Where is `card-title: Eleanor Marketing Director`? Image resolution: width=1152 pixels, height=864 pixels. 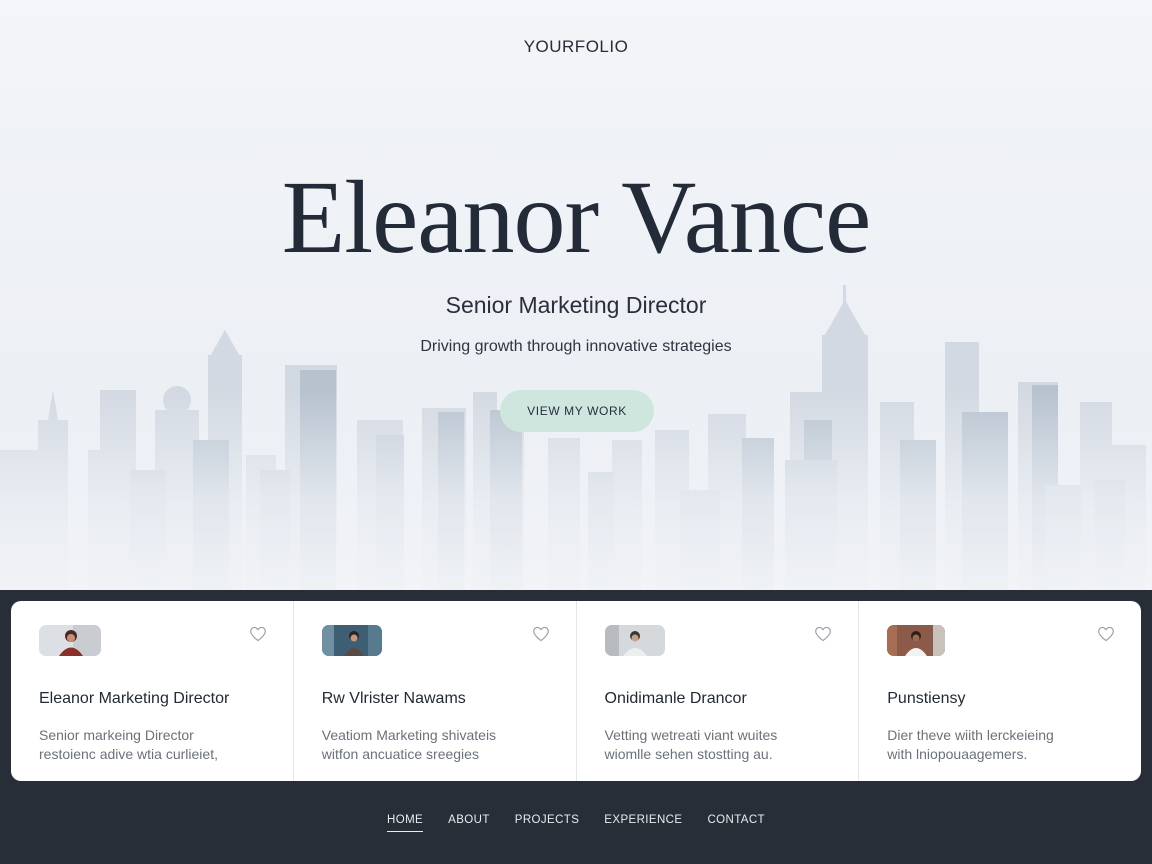 card-title: Eleanor Marketing Director is located at coordinates (134, 698).